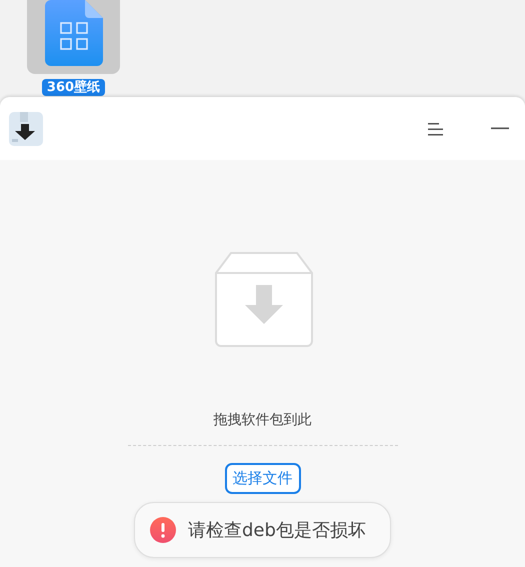 This screenshot has height=567, width=525. Describe the element at coordinates (73, 33) in the screenshot. I see `document-icon` at that location.